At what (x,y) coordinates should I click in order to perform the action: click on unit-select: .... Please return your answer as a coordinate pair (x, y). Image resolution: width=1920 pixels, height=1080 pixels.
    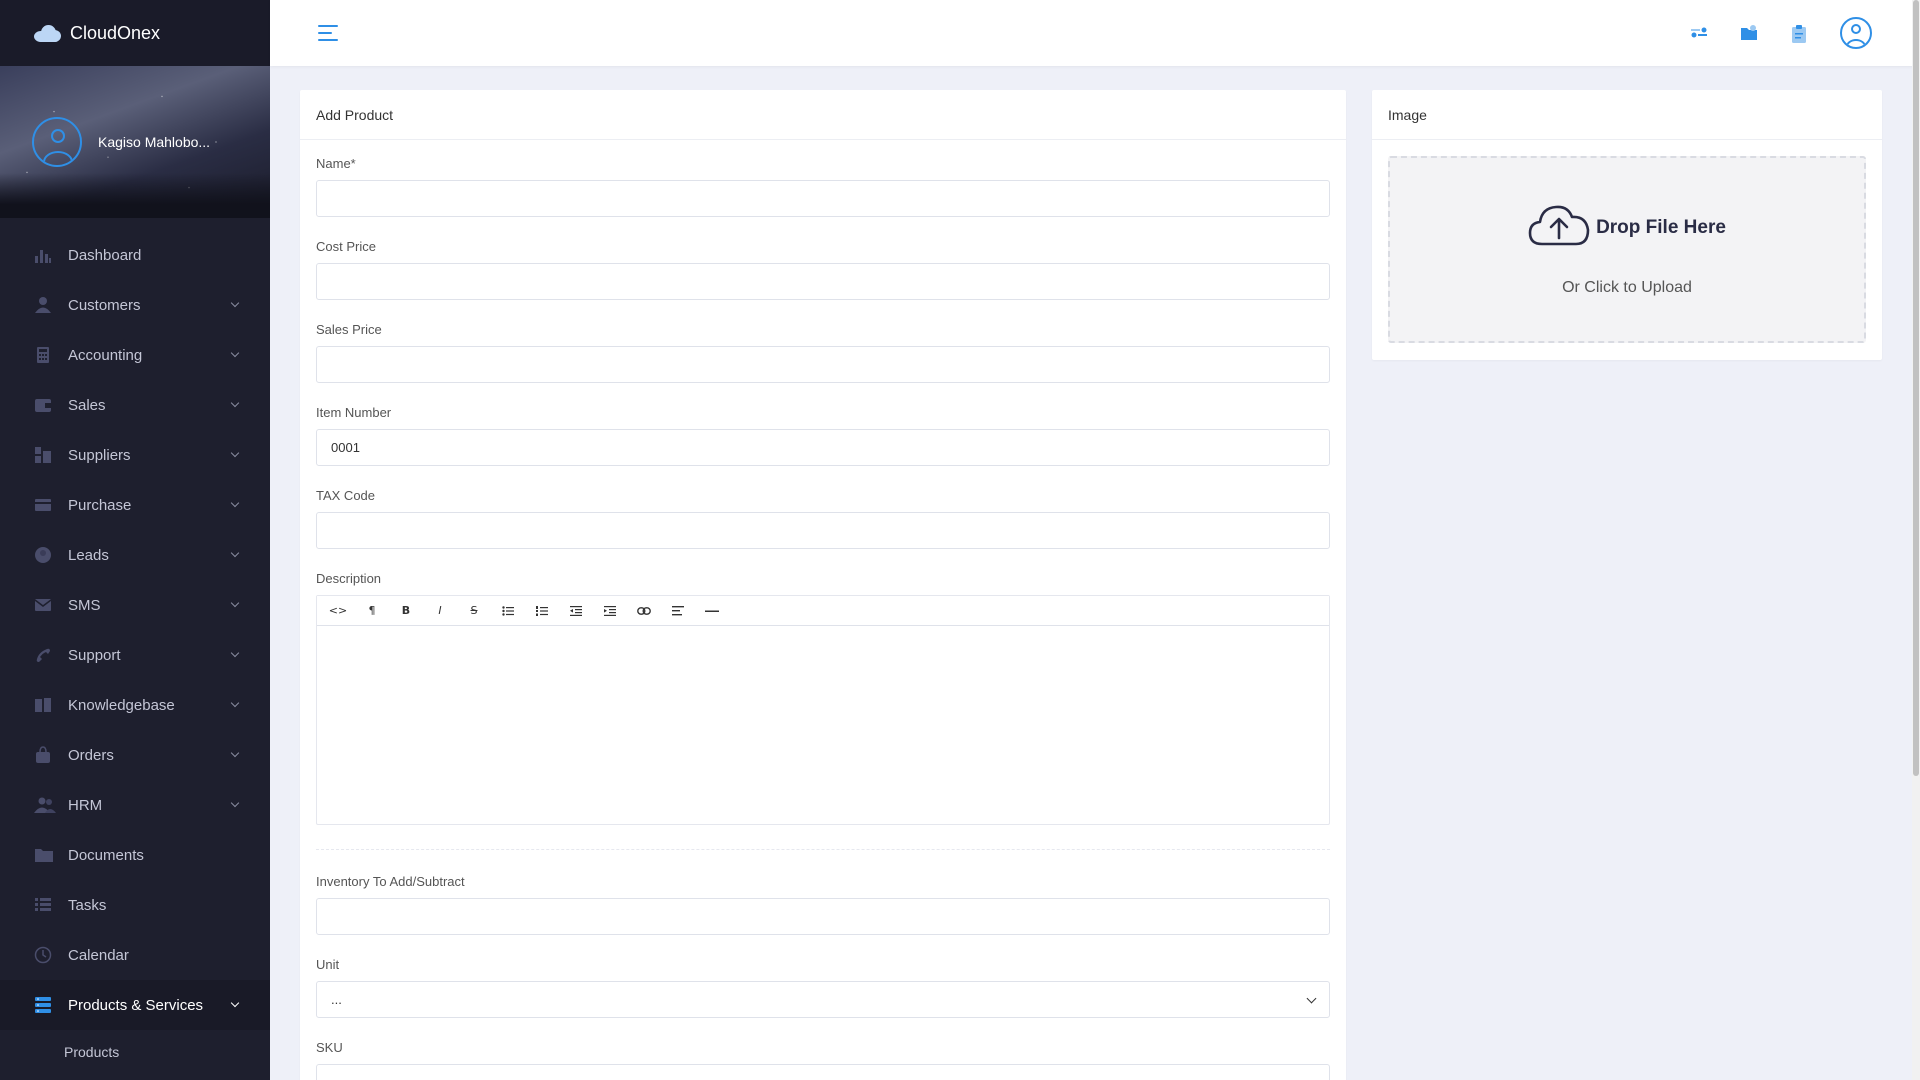
    Looking at the image, I should click on (823, 999).